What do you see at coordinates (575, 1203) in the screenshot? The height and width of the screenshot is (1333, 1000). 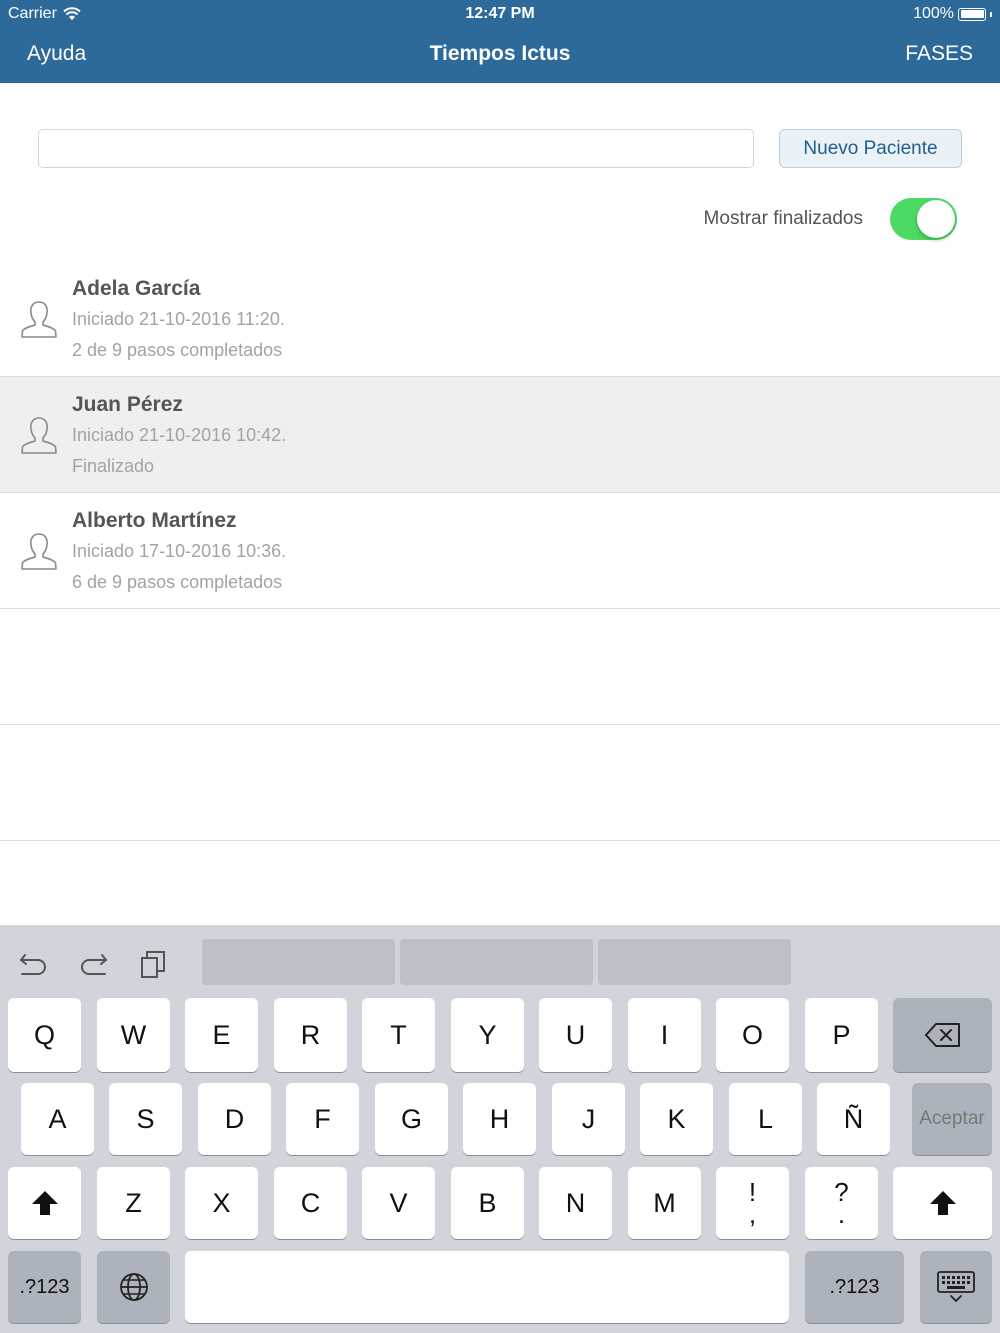 I see `key-n: N` at bounding box center [575, 1203].